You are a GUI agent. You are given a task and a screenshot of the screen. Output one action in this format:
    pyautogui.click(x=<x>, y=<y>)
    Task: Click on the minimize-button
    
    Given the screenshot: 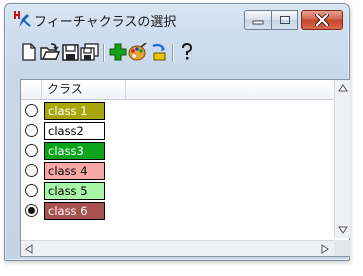 What is the action you would take?
    pyautogui.click(x=258, y=20)
    